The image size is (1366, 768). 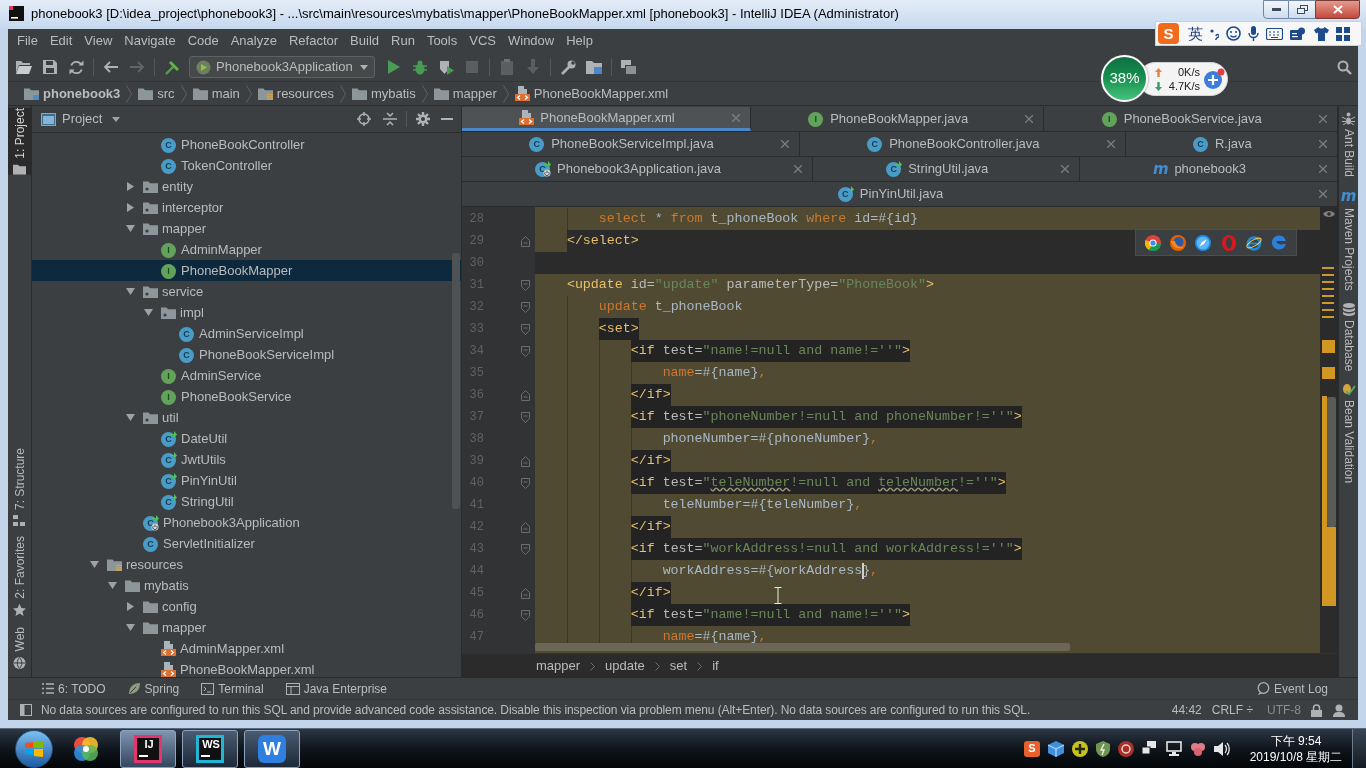 What do you see at coordinates (1274, 33) in the screenshot?
I see `keyboard-icon` at bounding box center [1274, 33].